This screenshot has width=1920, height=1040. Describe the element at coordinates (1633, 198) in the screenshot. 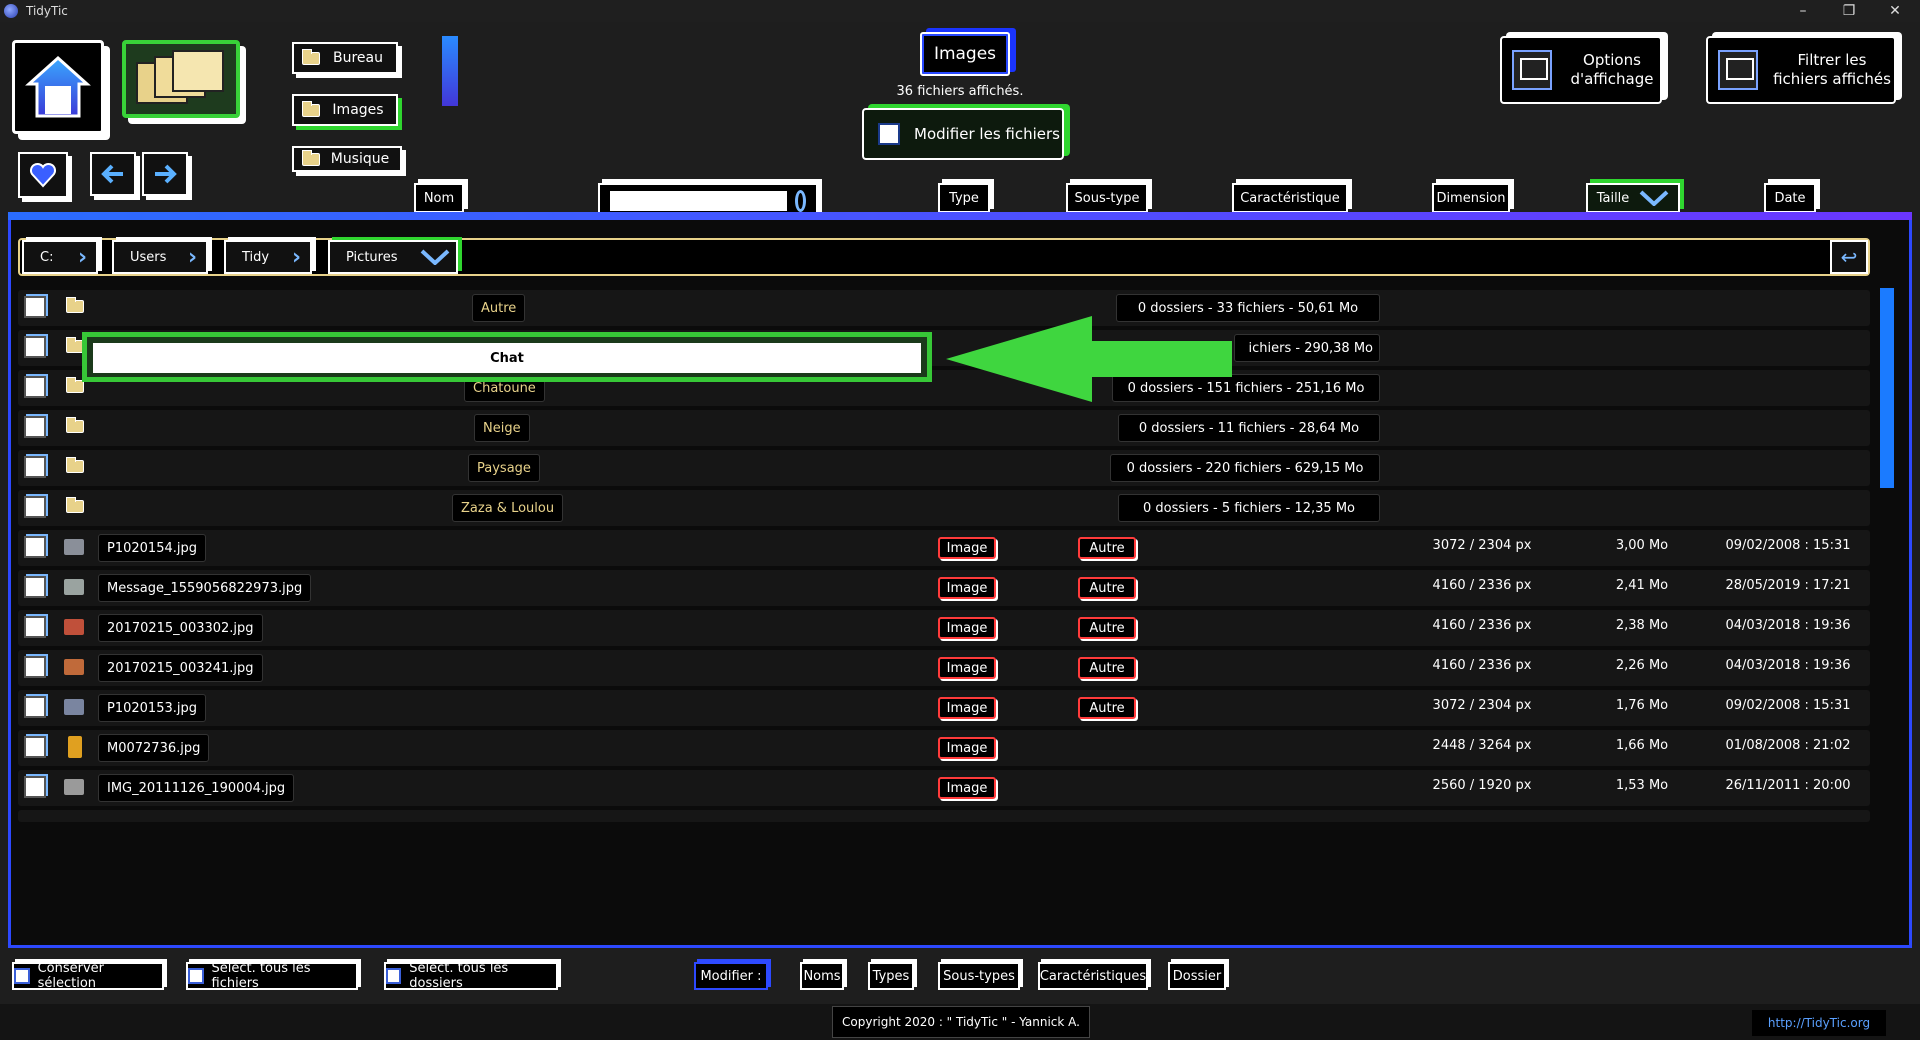

I see `column-size: Taille` at that location.